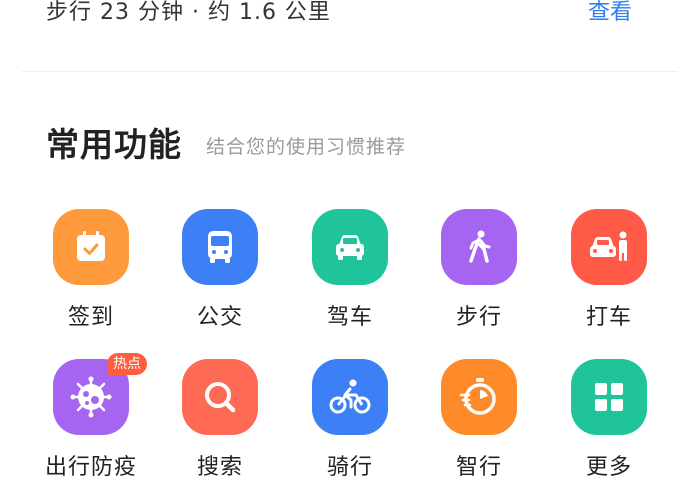 The width and height of the screenshot is (700, 500). I want to click on bus-icon, so click(220, 247).